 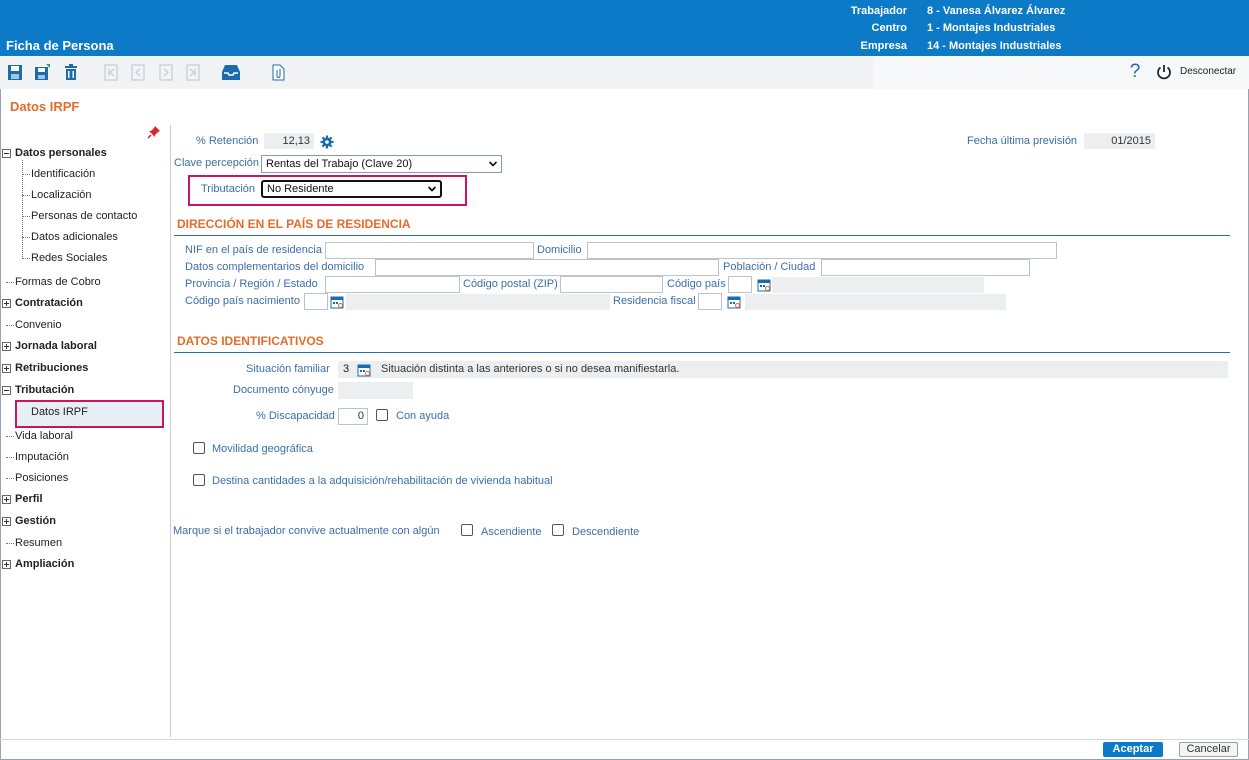 What do you see at coordinates (316, 301) in the screenshot?
I see `pais-nacimiento-input` at bounding box center [316, 301].